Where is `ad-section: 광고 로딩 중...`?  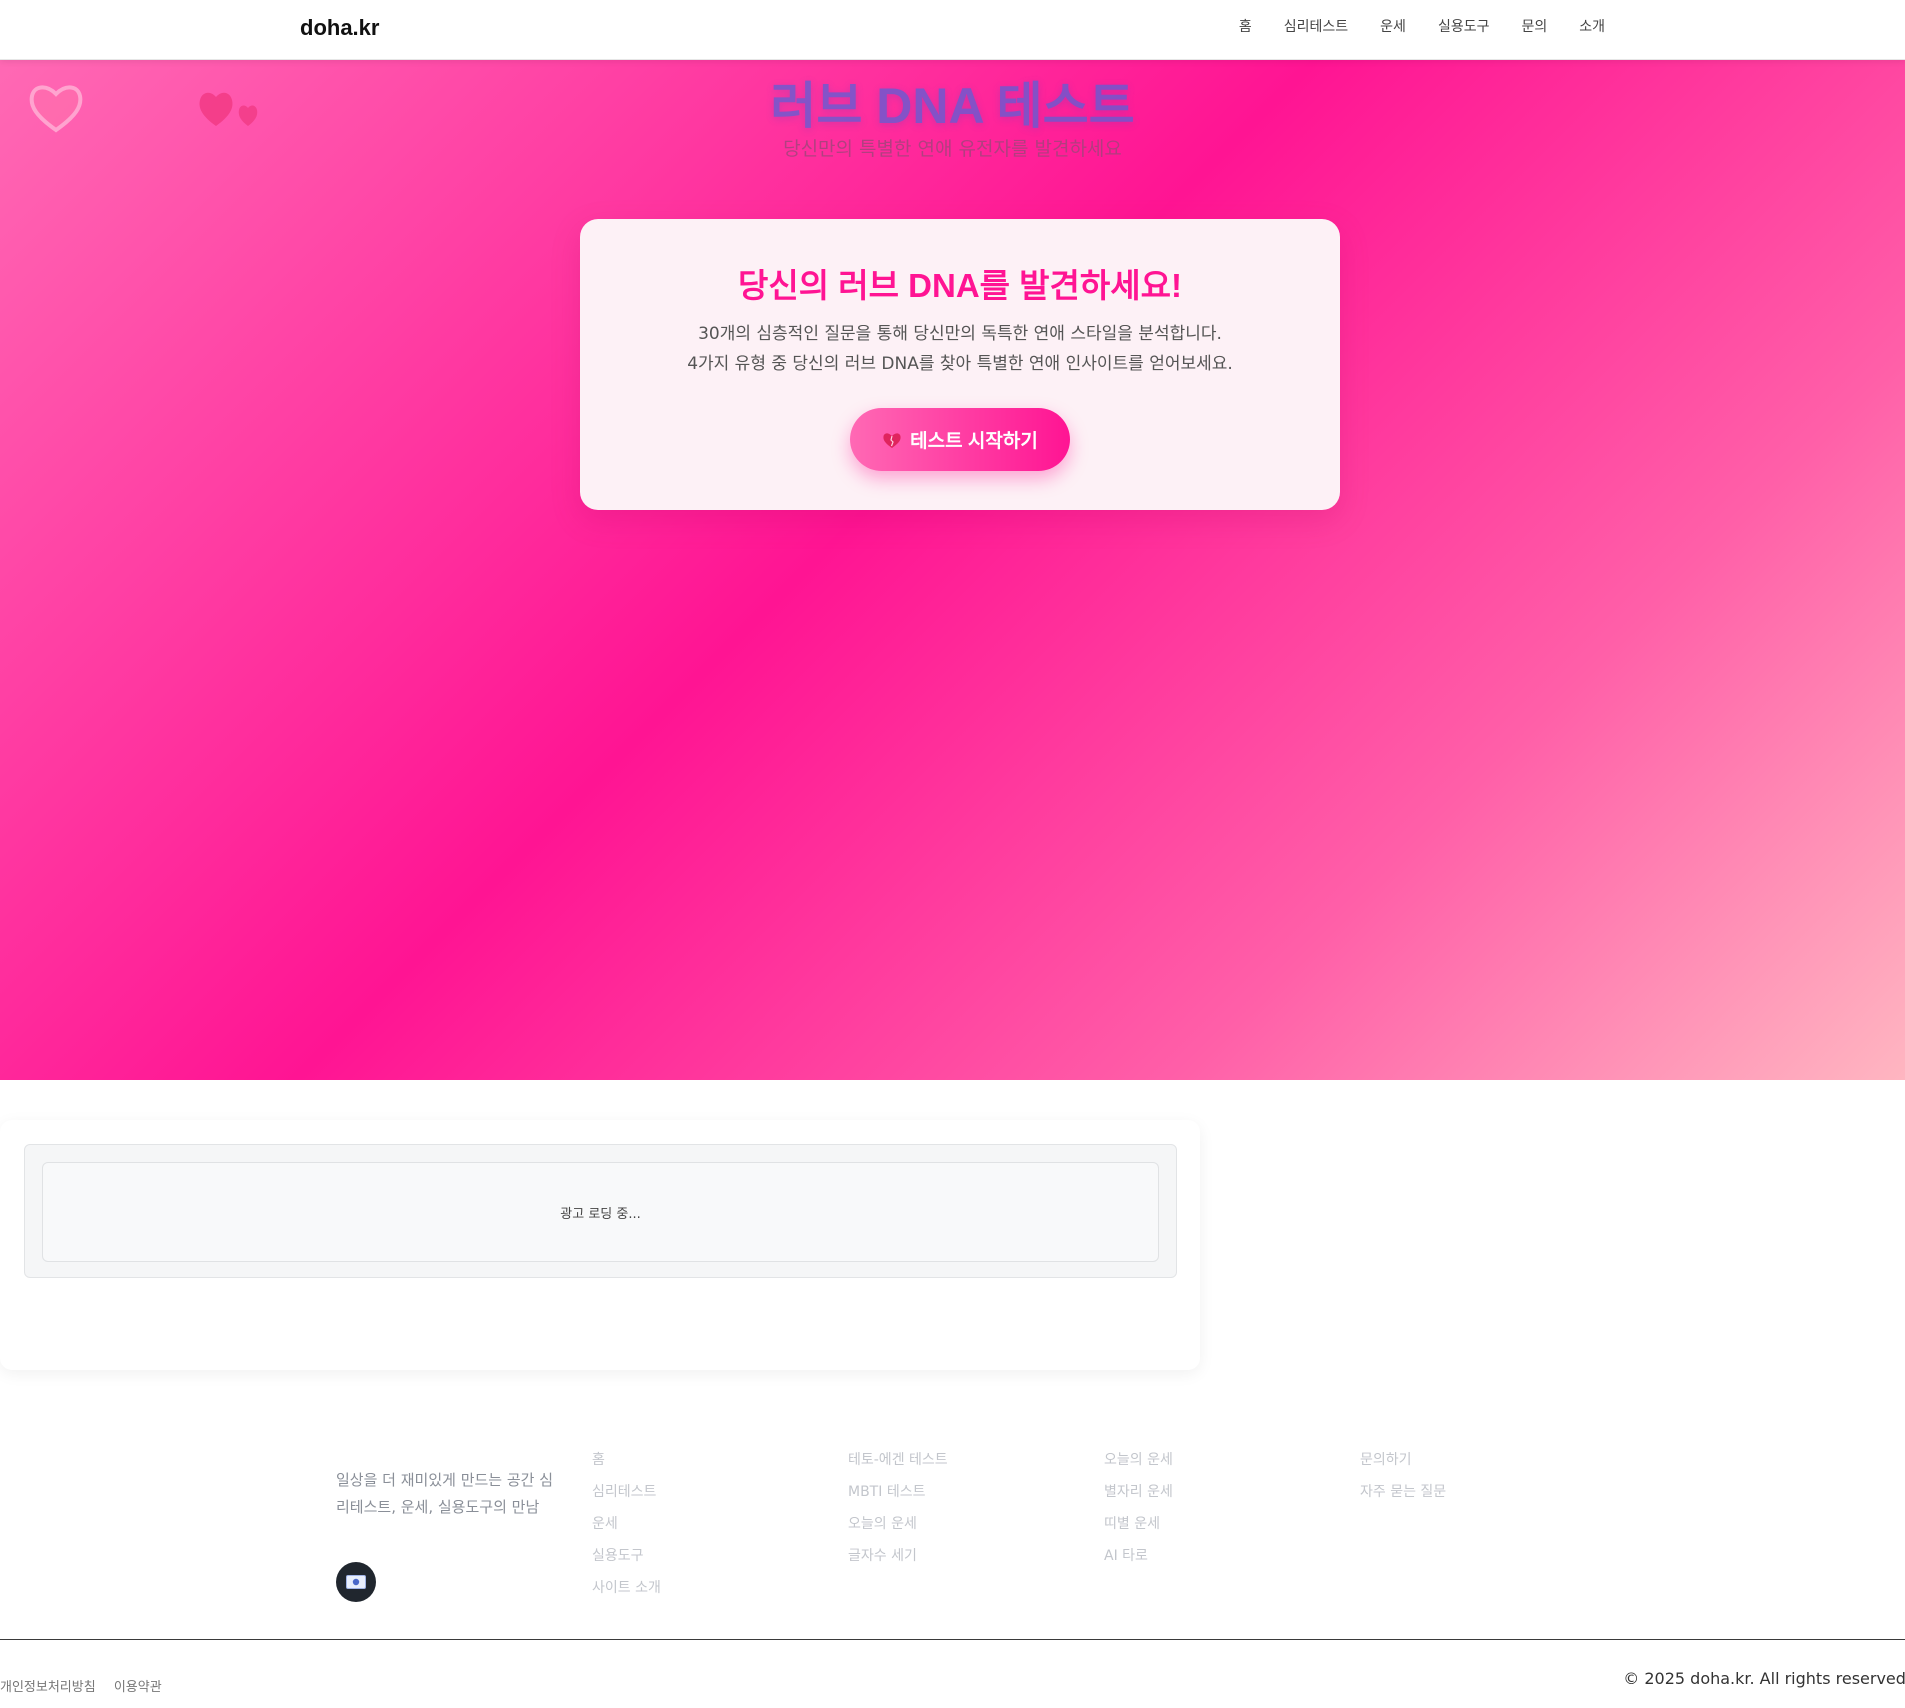
ad-section: 광고 로딩 중... is located at coordinates (600, 1245).